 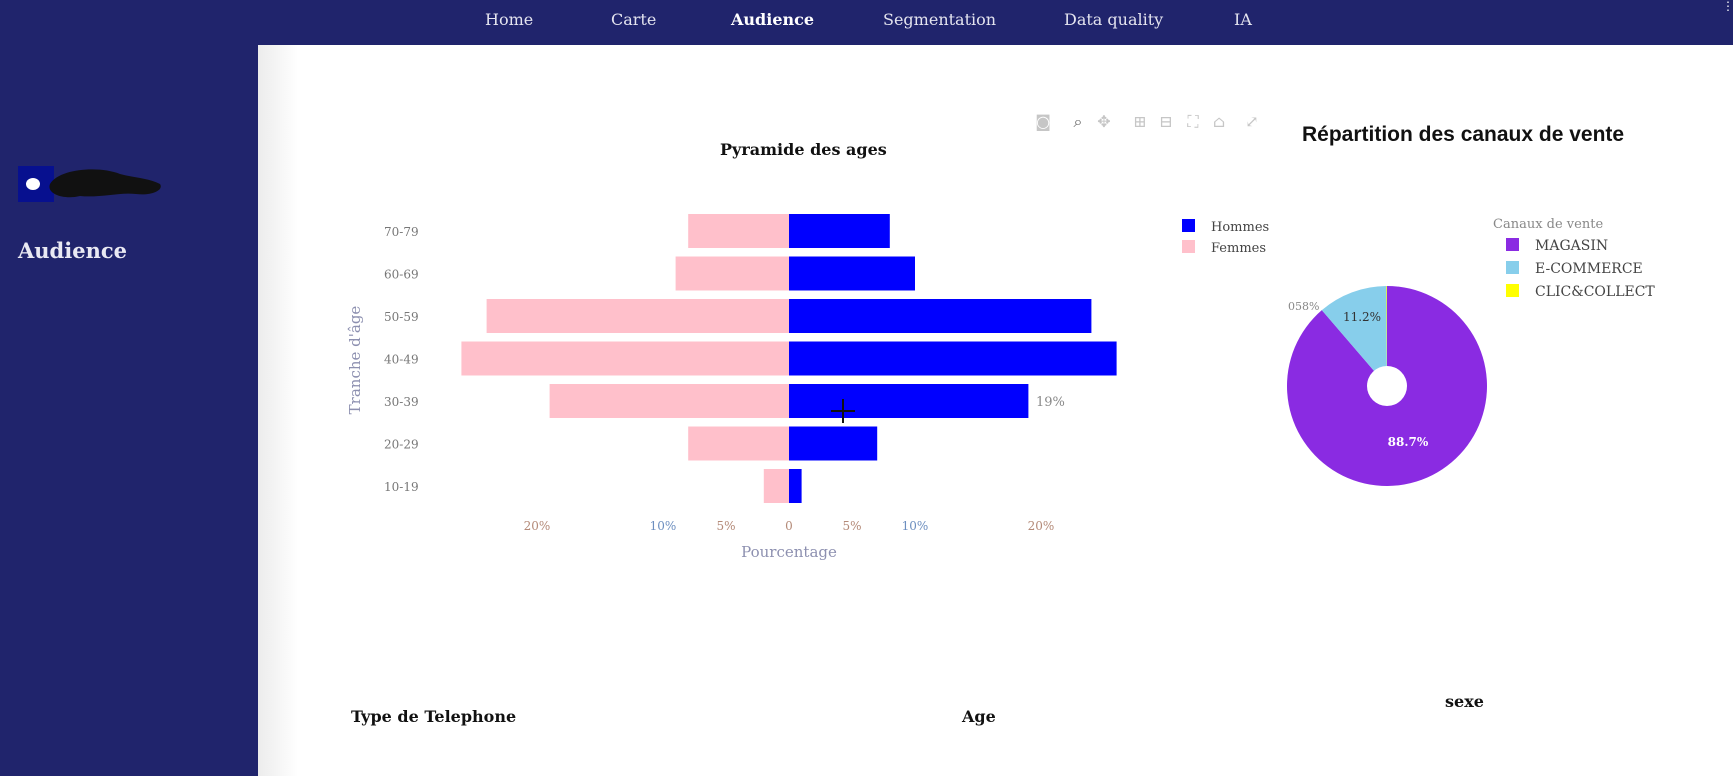 I want to click on pie-slice-magasin, so click(x=1387, y=386).